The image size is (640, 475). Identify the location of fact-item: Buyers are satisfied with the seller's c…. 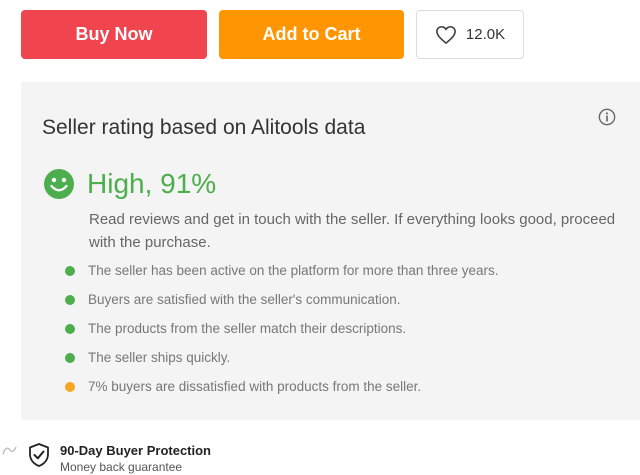
(281, 299).